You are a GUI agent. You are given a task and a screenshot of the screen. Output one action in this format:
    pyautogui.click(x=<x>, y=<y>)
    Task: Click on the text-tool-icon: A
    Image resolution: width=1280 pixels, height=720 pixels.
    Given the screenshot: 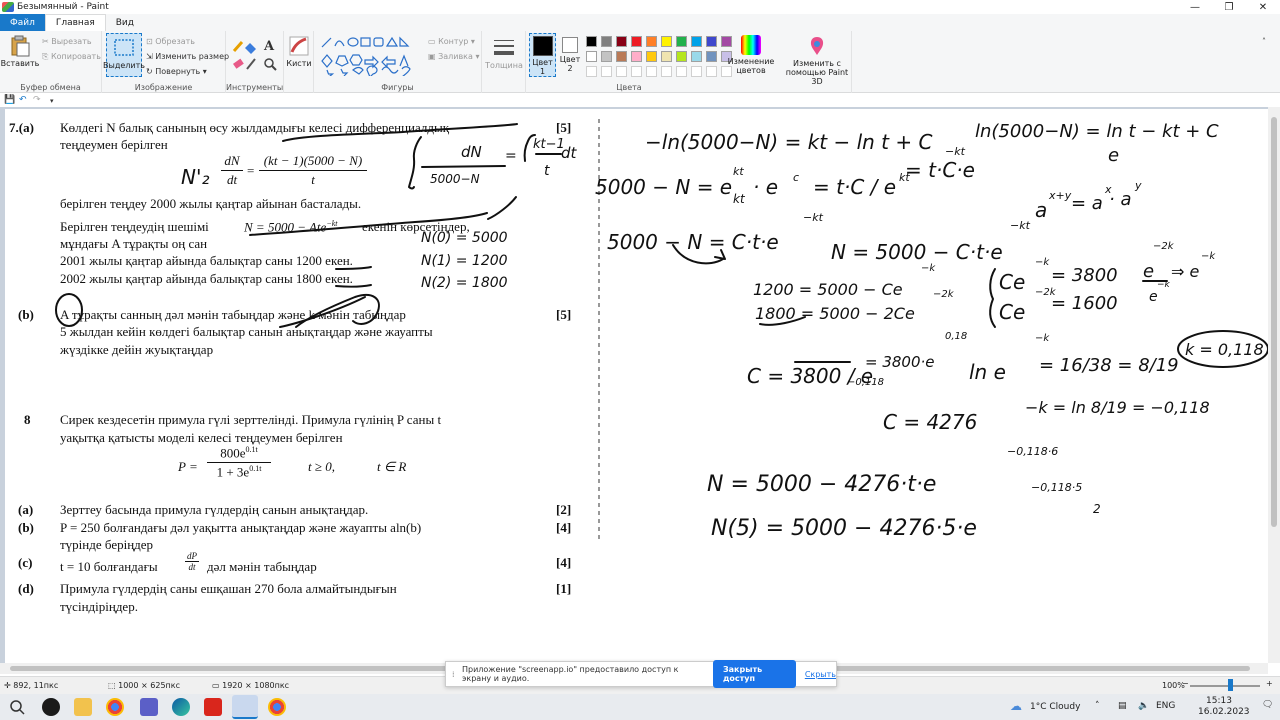 What is the action you would take?
    pyautogui.click(x=269, y=46)
    